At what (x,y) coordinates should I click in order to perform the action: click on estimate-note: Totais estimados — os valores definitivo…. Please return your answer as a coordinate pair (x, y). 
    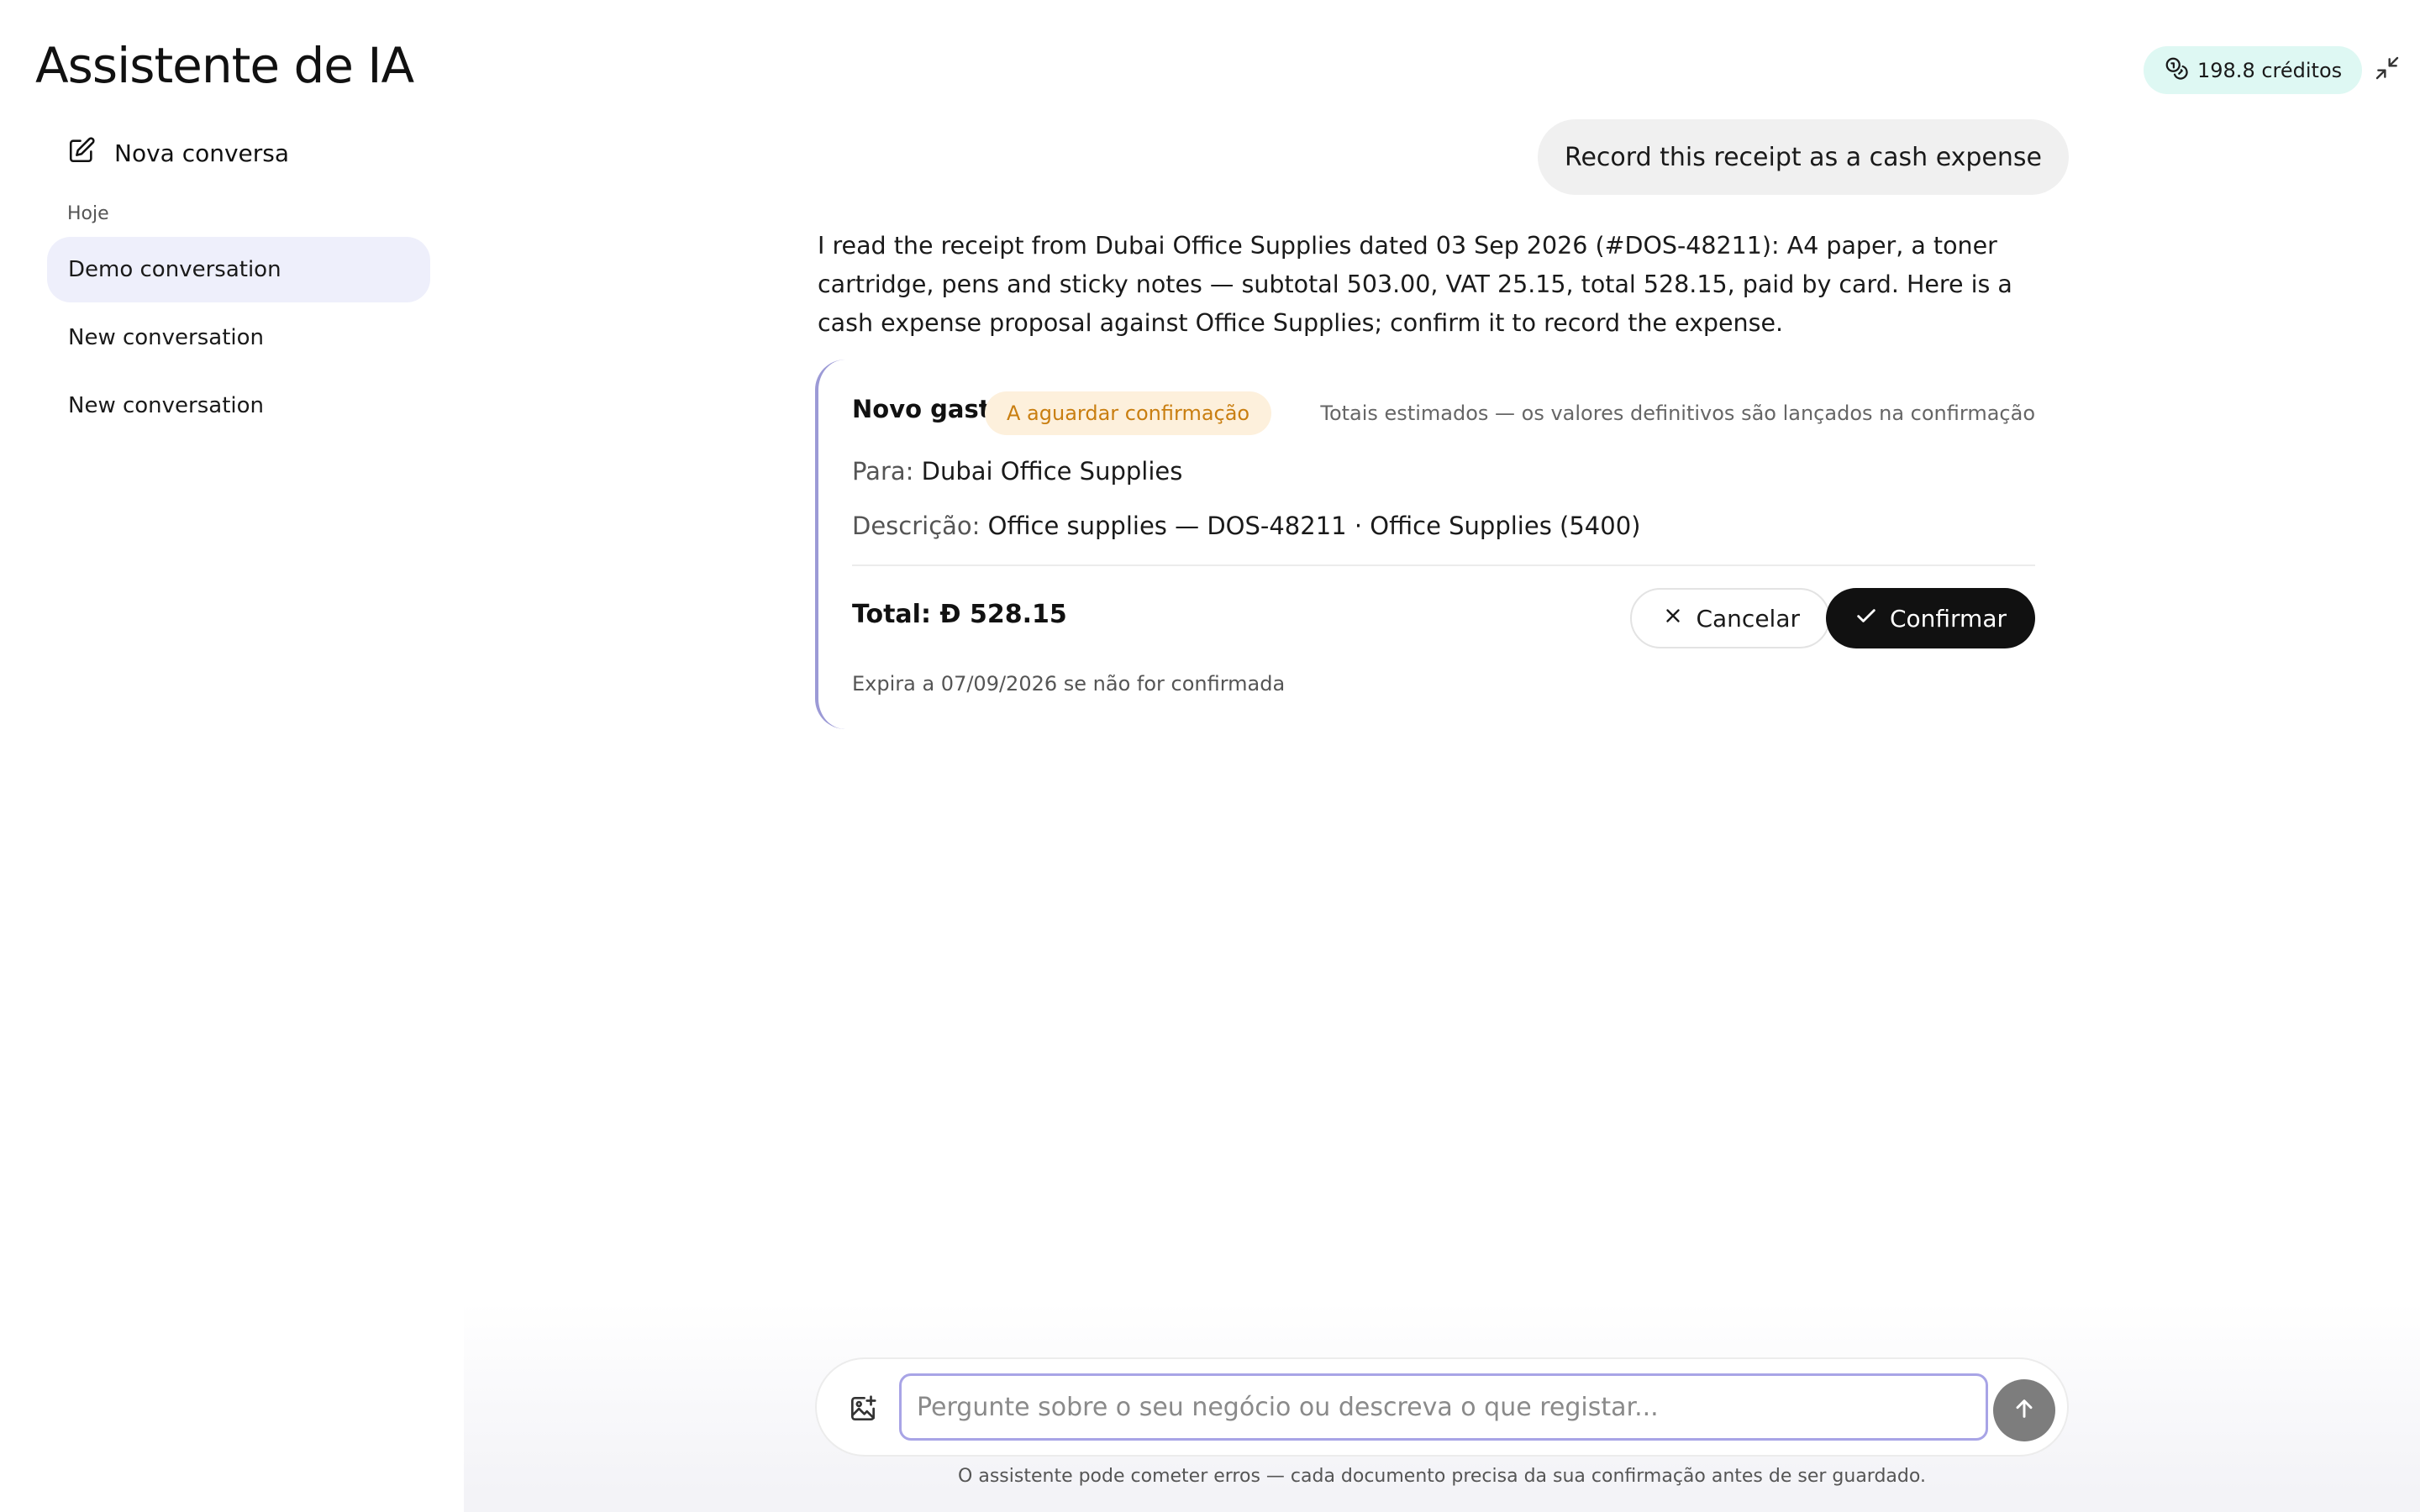
    Looking at the image, I should click on (1678, 413).